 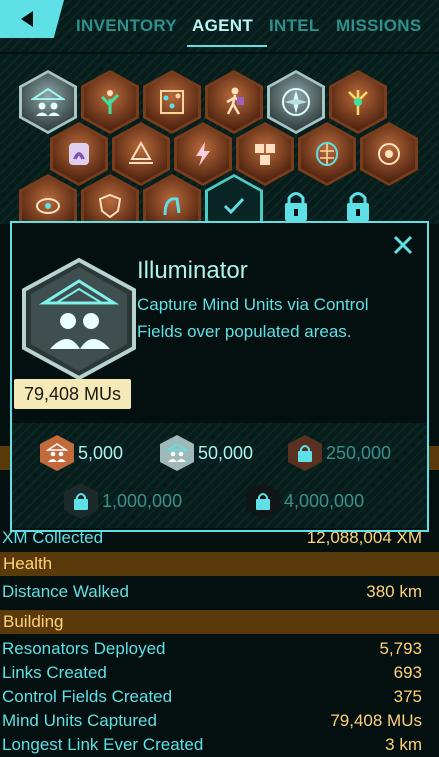 I want to click on stat-value: 380 km, so click(x=394, y=591).